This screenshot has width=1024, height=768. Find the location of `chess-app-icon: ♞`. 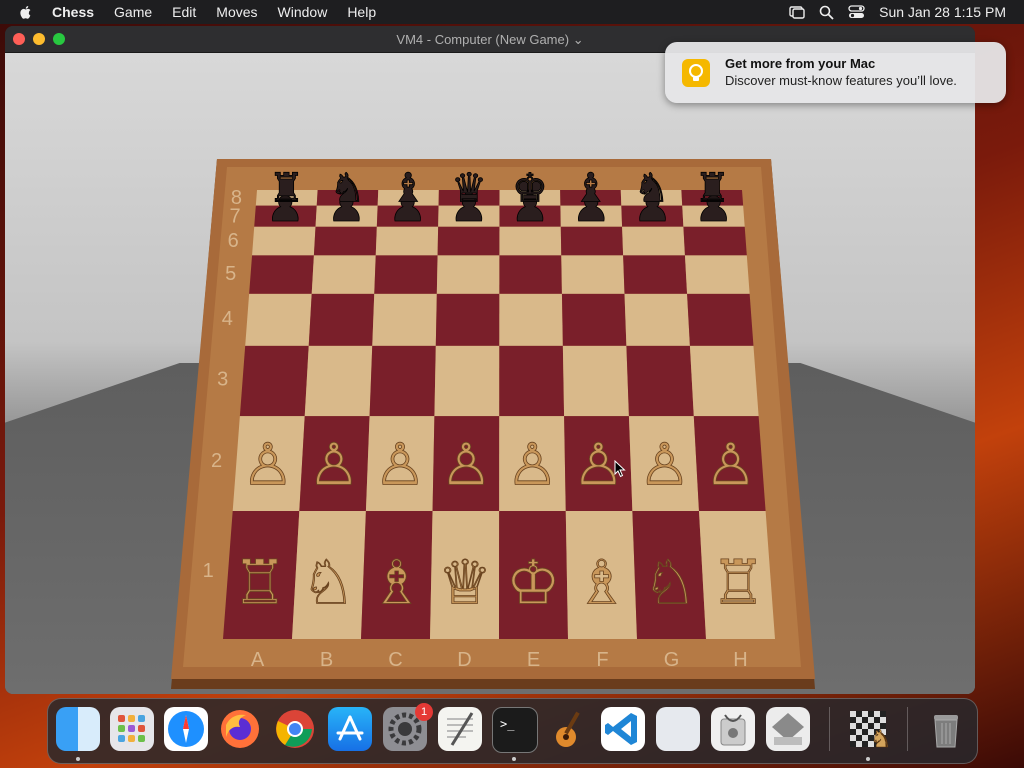

chess-app-icon: ♞ is located at coordinates (869, 730).